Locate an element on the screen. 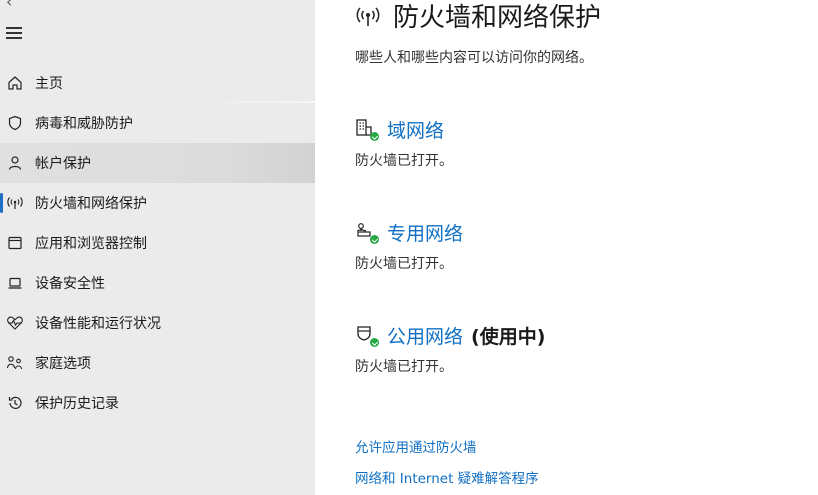  private-network-link: 专用网络 is located at coordinates (425, 232).